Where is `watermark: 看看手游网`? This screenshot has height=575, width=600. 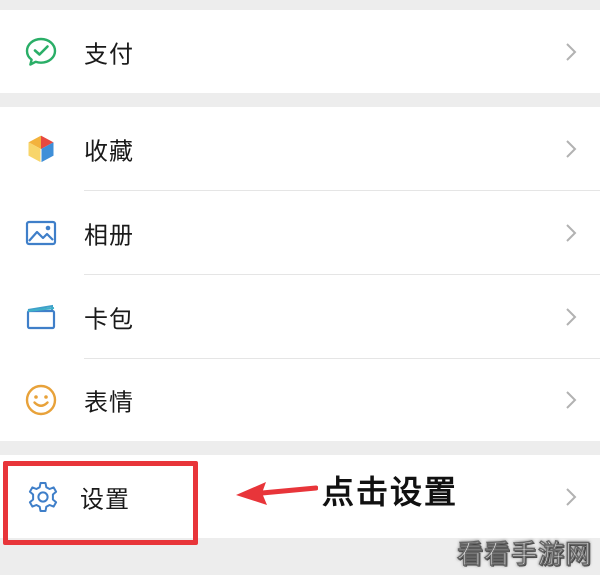
watermark: 看看手游网 is located at coordinates (524, 555).